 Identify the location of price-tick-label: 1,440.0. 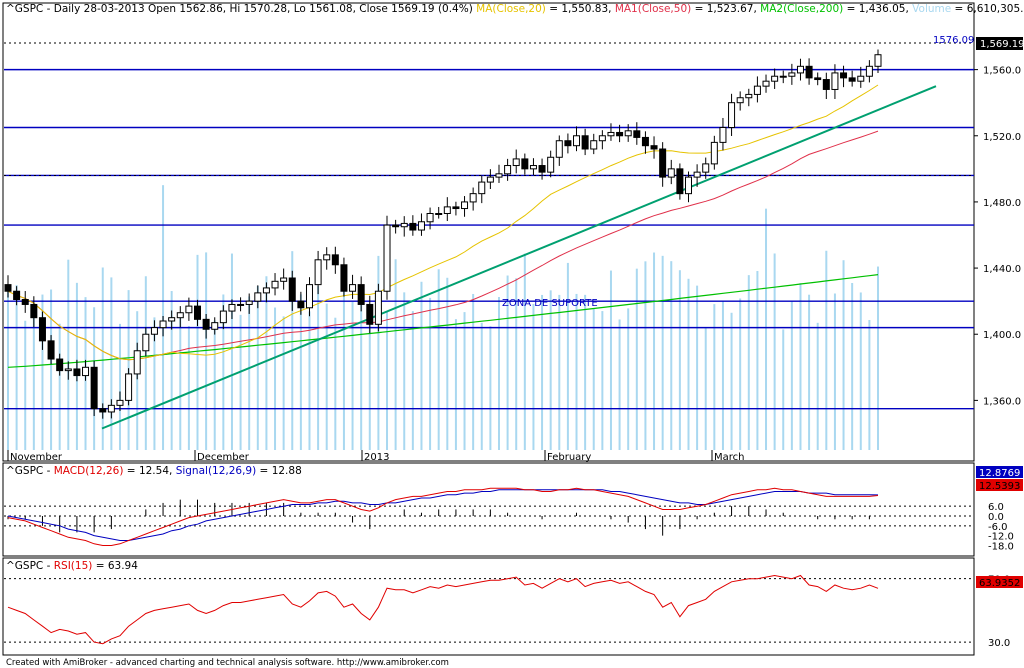
(1002, 269).